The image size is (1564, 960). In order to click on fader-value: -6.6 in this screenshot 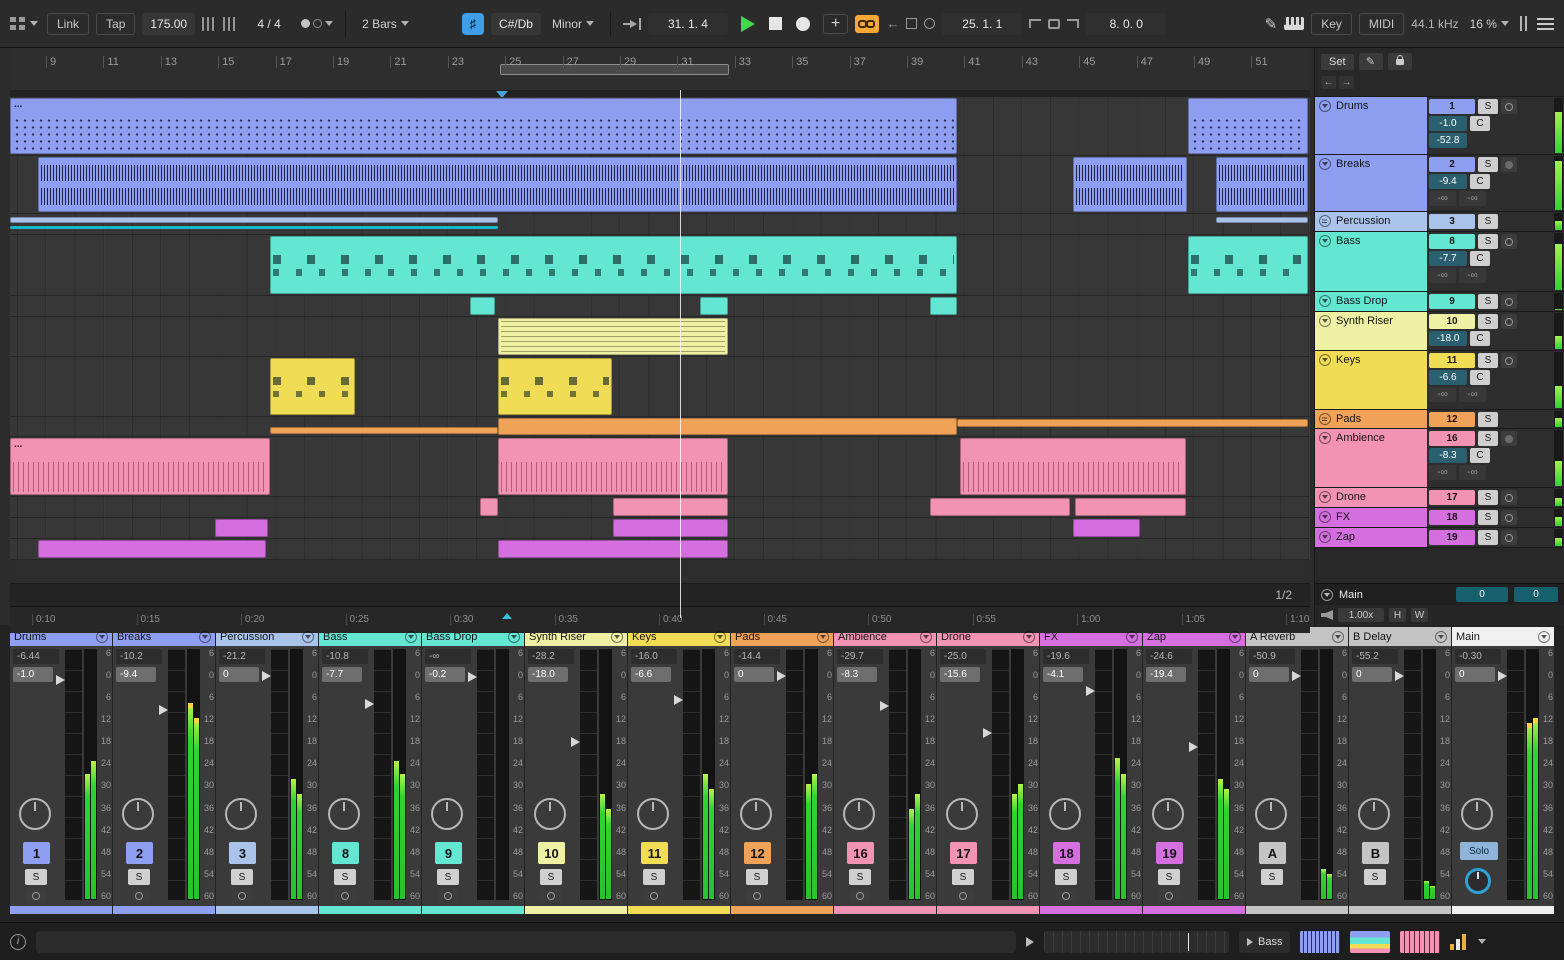, I will do `click(651, 674)`.